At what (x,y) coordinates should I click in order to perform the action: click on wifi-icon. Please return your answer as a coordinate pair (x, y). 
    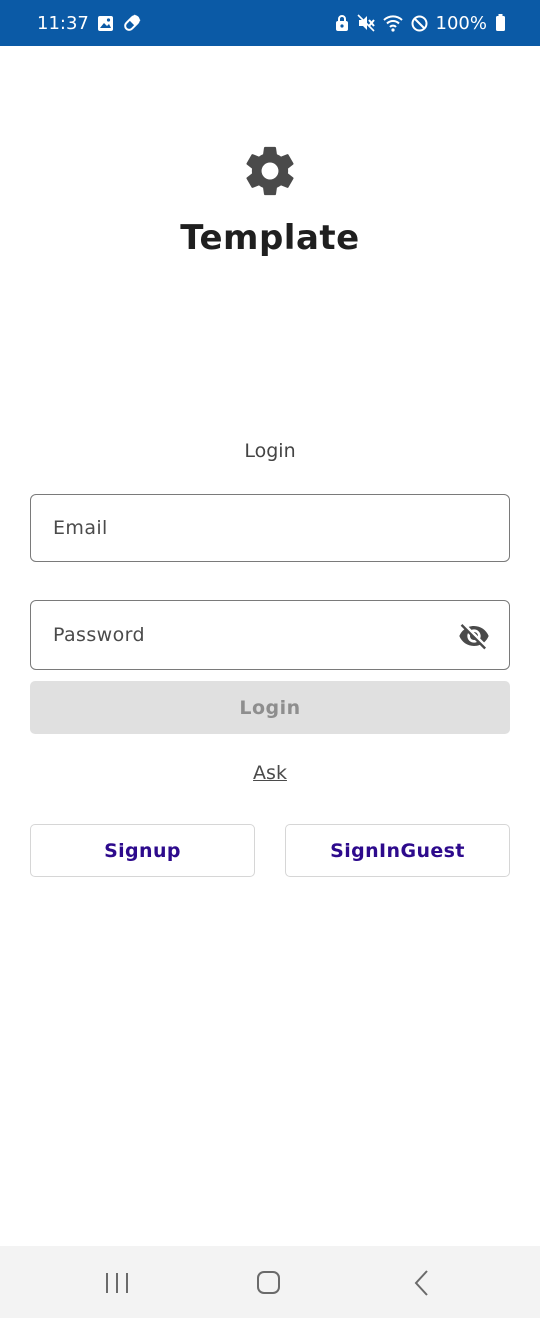
    Looking at the image, I should click on (392, 23).